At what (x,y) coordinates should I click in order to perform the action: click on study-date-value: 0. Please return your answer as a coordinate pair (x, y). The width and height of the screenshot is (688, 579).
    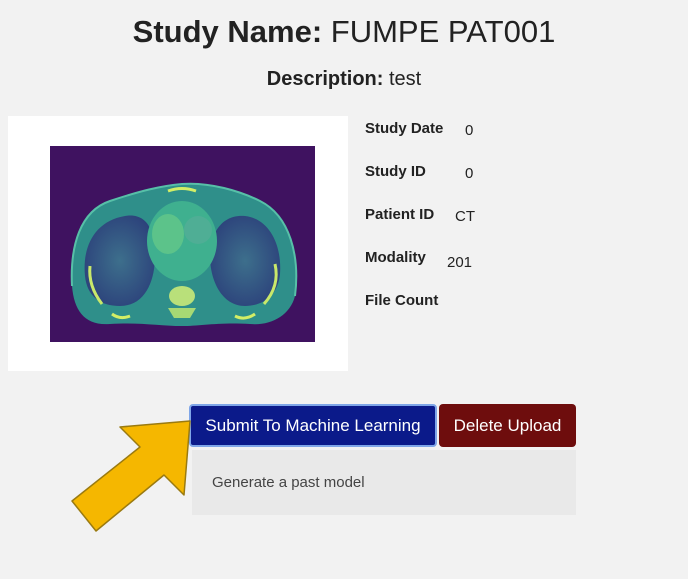
    Looking at the image, I should click on (469, 130).